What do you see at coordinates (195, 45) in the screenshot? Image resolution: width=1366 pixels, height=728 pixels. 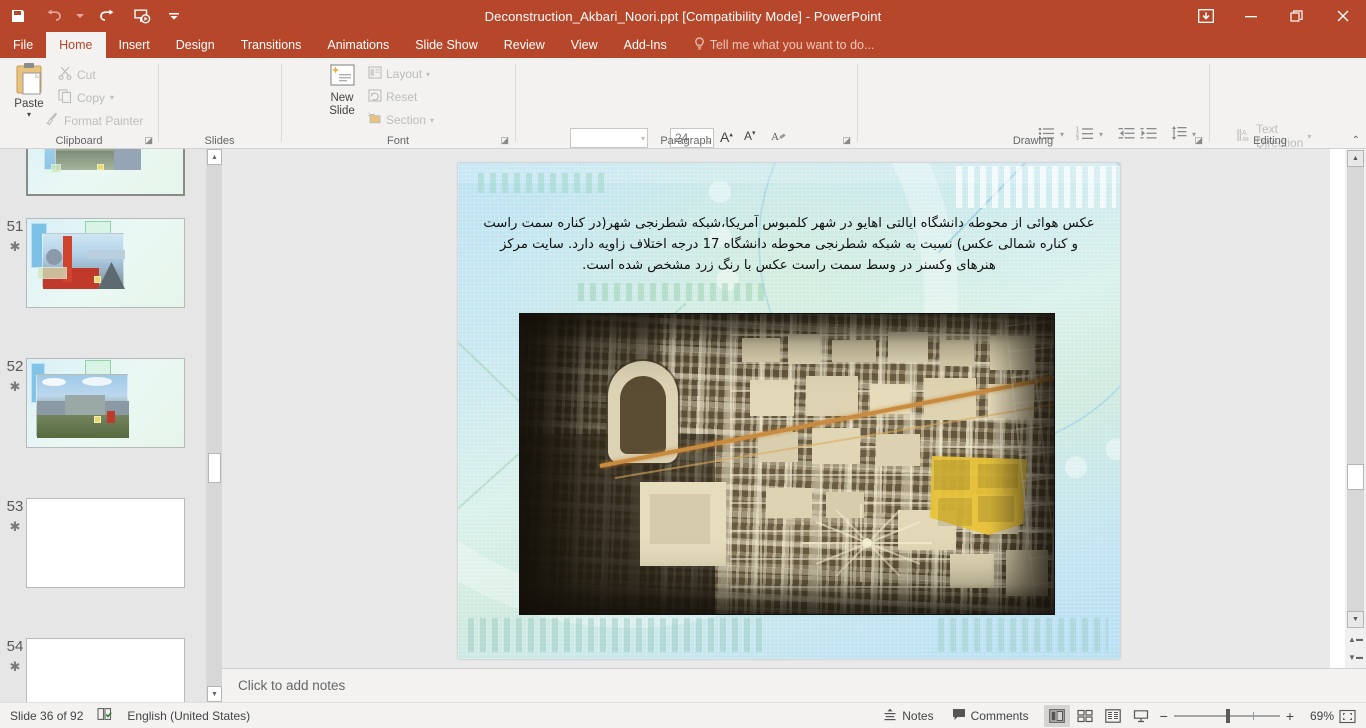 I see `tab-design: Design` at bounding box center [195, 45].